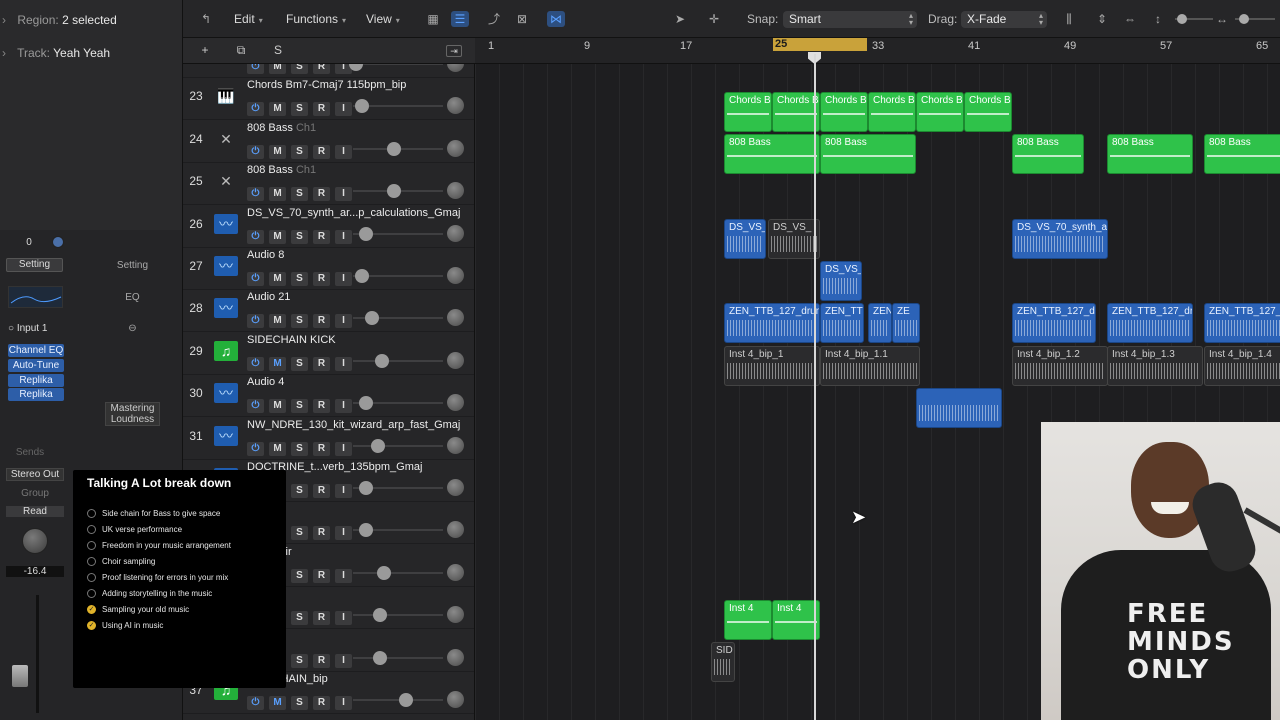 The height and width of the screenshot is (720, 1280). Describe the element at coordinates (1130, 19) in the screenshot. I see `horizontal-fit-icon: ⇔` at that location.